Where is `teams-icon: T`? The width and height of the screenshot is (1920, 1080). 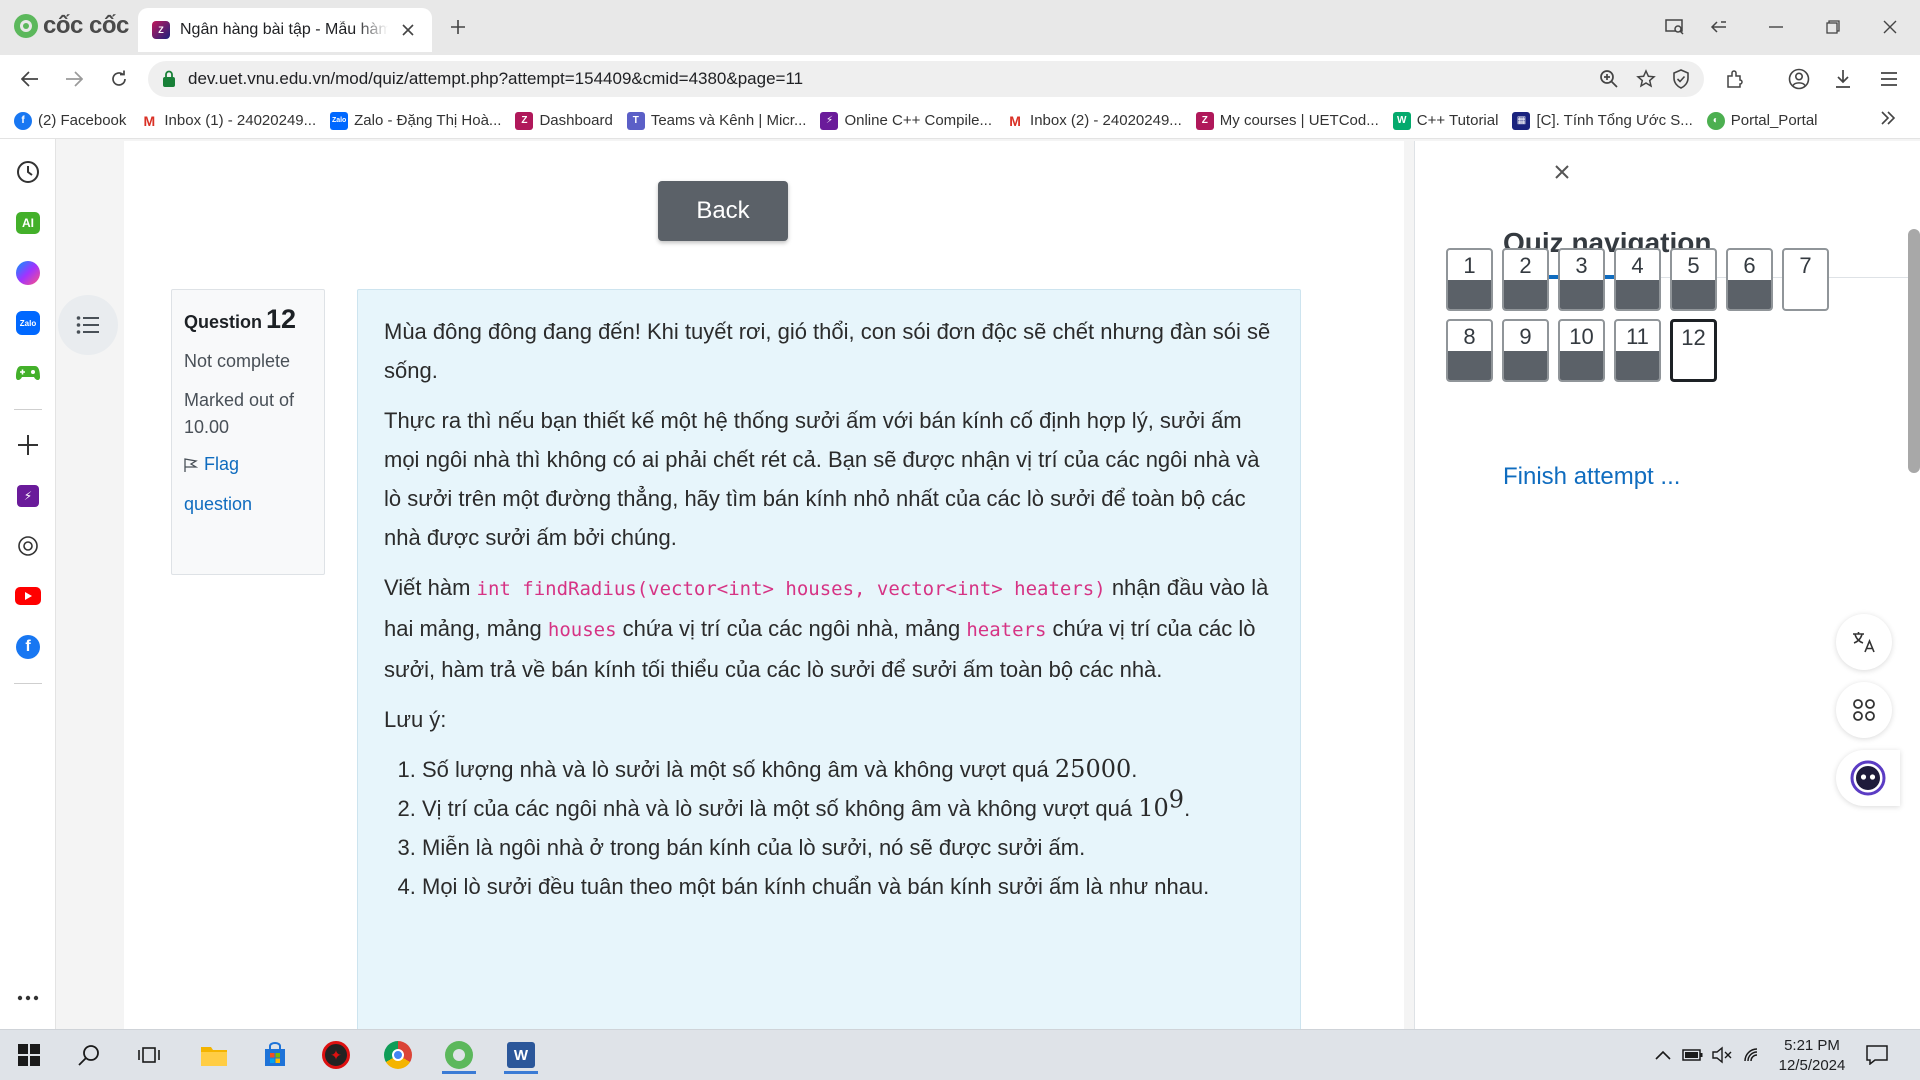
teams-icon: T is located at coordinates (635, 120).